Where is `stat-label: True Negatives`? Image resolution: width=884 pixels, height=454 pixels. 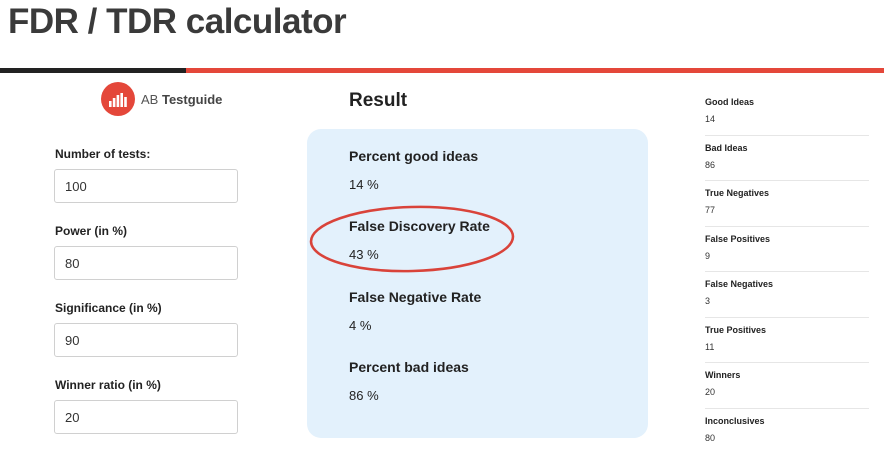
stat-label: True Negatives is located at coordinates (787, 194).